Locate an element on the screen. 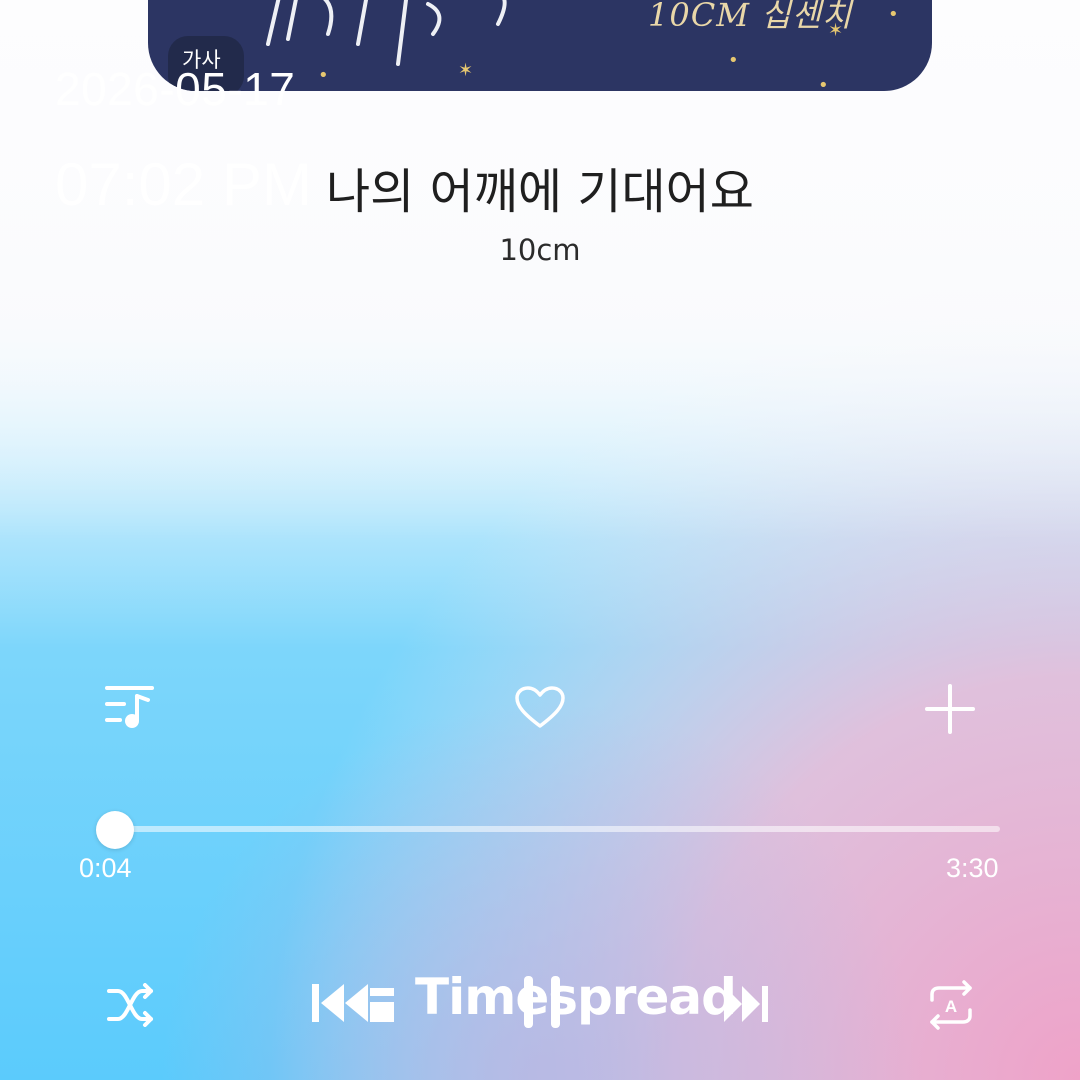 This screenshot has height=1080, width=1080. skip-previous-icon is located at coordinates (353, 1003).